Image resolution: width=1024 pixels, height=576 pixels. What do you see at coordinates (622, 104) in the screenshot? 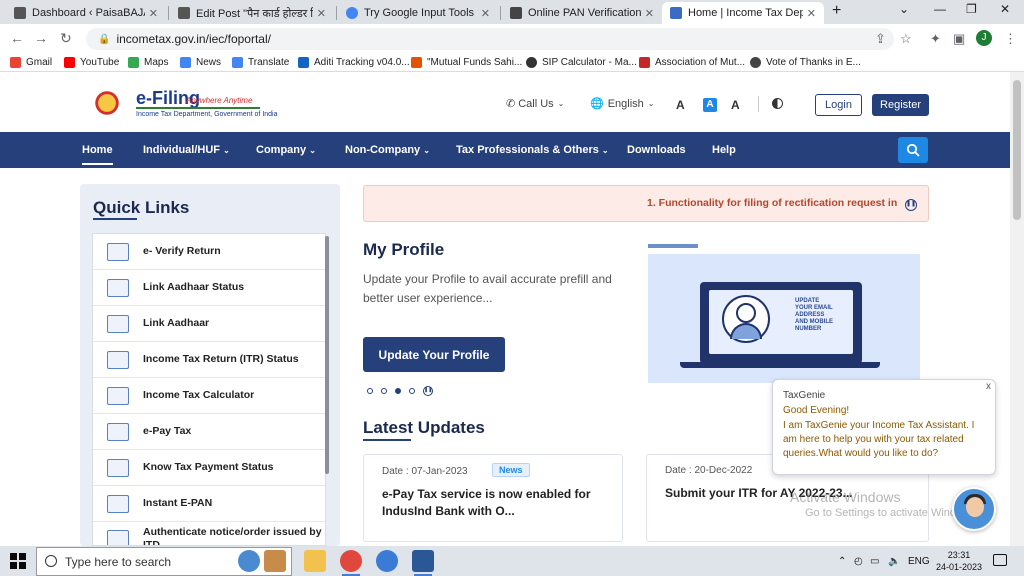
I see `language-select: 🌐 English ⌄` at bounding box center [622, 104].